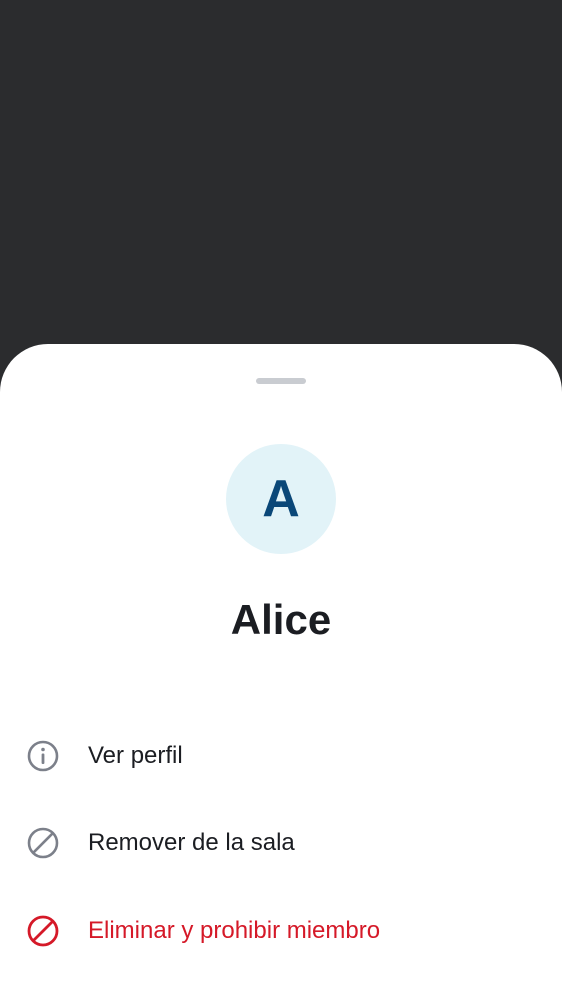 This screenshot has height=1000, width=562. I want to click on member-name: Alice, so click(281, 619).